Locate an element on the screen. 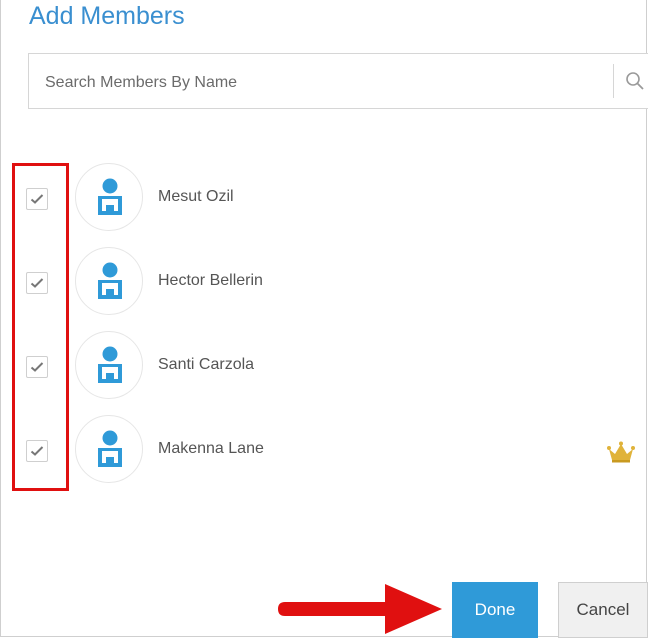 Image resolution: width=648 pixels, height=643 pixels. member-name: Makenna Lane is located at coordinates (211, 448).